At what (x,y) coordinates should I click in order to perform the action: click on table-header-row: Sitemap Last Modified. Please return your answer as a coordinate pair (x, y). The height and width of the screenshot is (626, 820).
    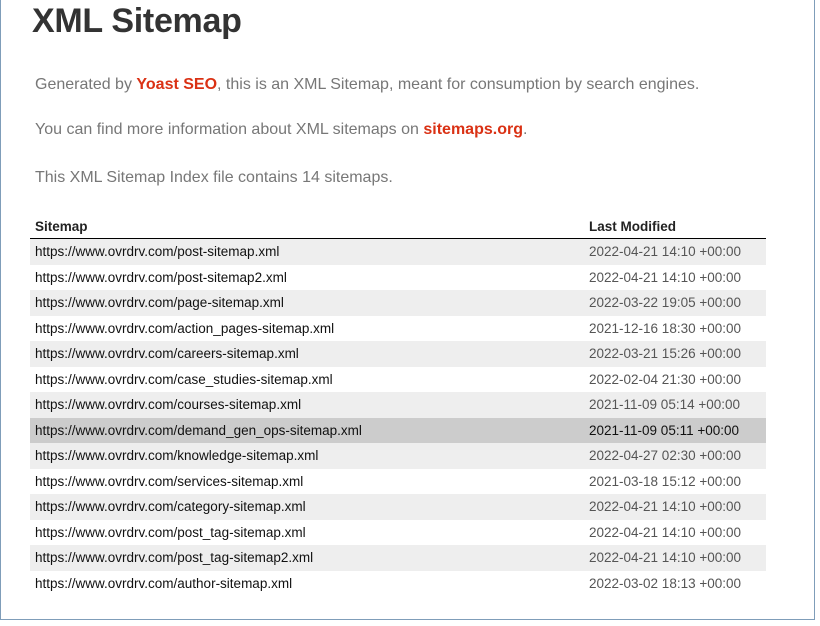
    Looking at the image, I should click on (398, 226).